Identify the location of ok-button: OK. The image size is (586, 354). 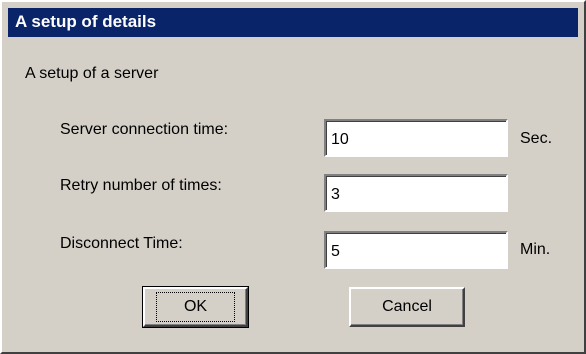
(195, 307).